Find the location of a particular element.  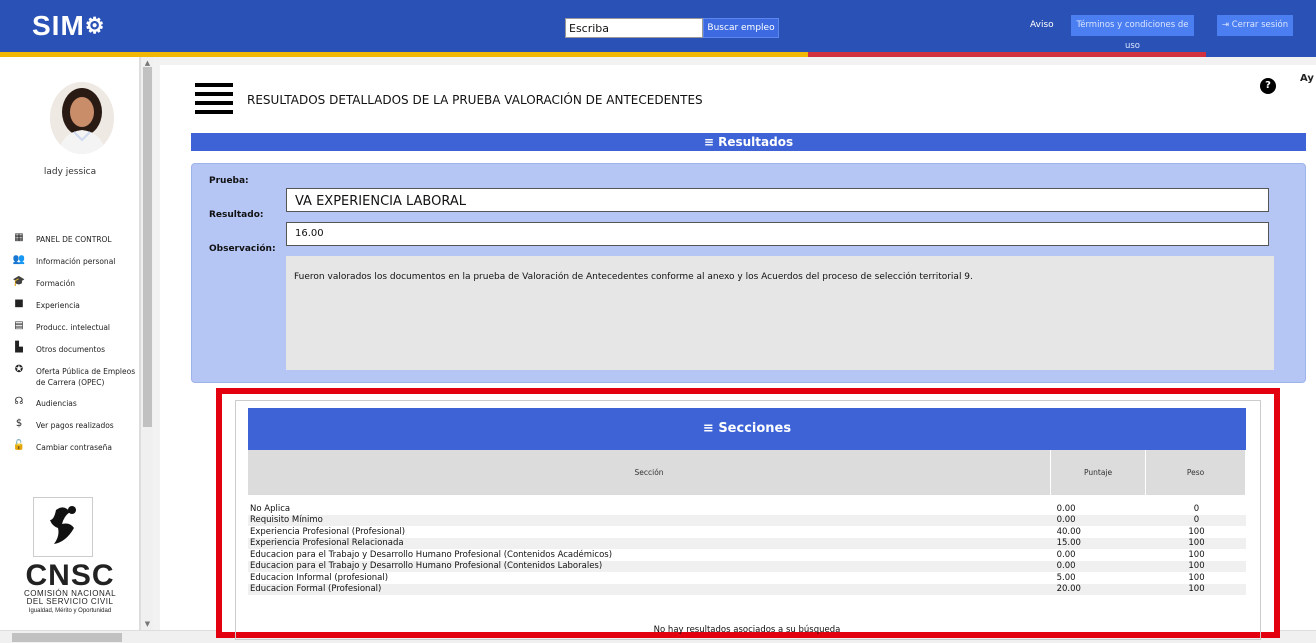

graduation-icon: 🎓 is located at coordinates (19, 281).